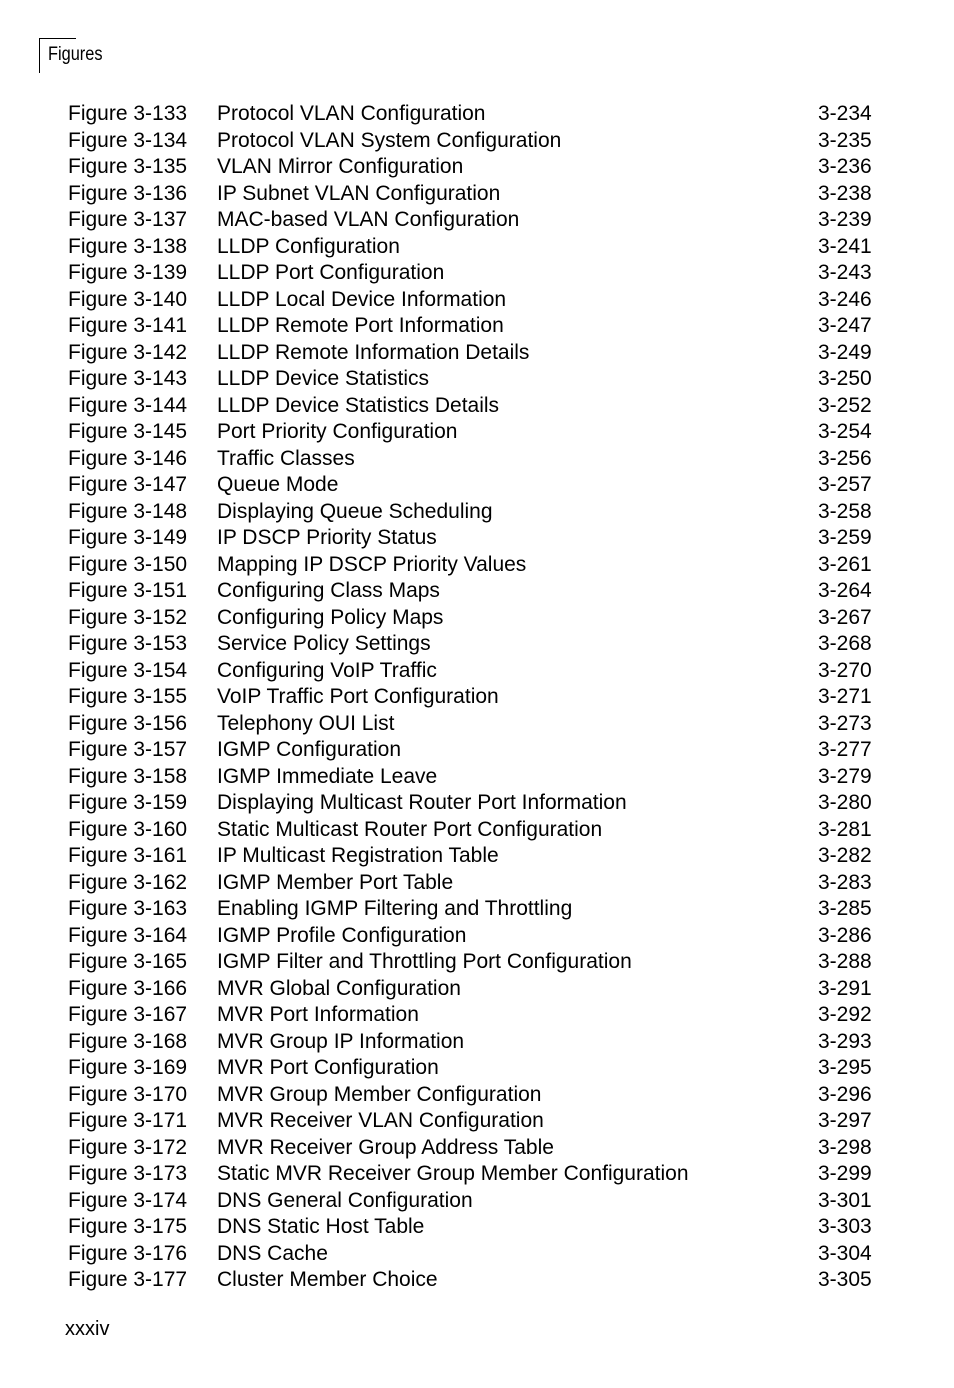  What do you see at coordinates (272, 1254) in the screenshot?
I see `figure-title: DNS Cache` at bounding box center [272, 1254].